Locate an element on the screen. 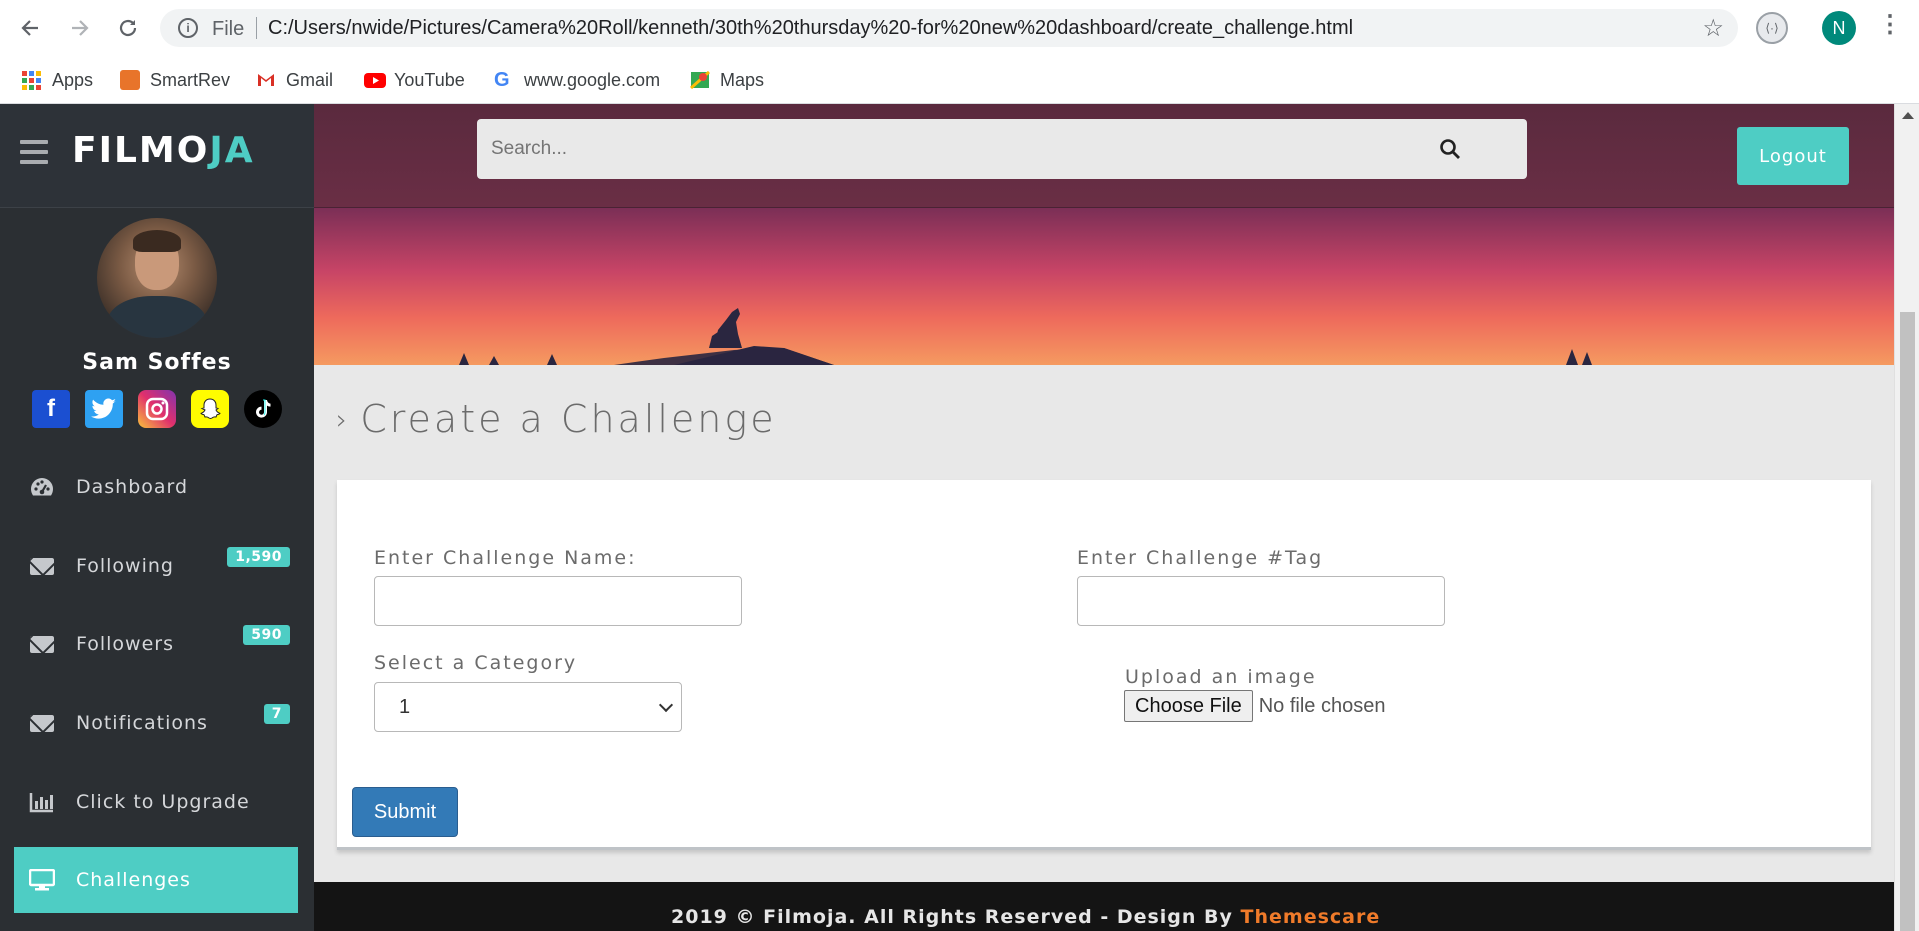 The width and height of the screenshot is (1919, 931). brand-bar: FILMOJA is located at coordinates (157, 156).